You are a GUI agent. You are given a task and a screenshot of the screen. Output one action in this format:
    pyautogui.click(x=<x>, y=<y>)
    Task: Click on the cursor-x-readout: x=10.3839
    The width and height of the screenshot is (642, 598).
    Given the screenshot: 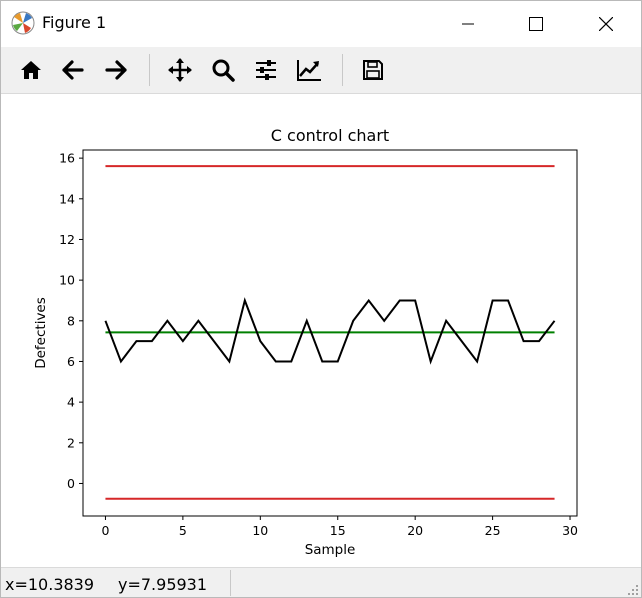 What is the action you would take?
    pyautogui.click(x=50, y=584)
    